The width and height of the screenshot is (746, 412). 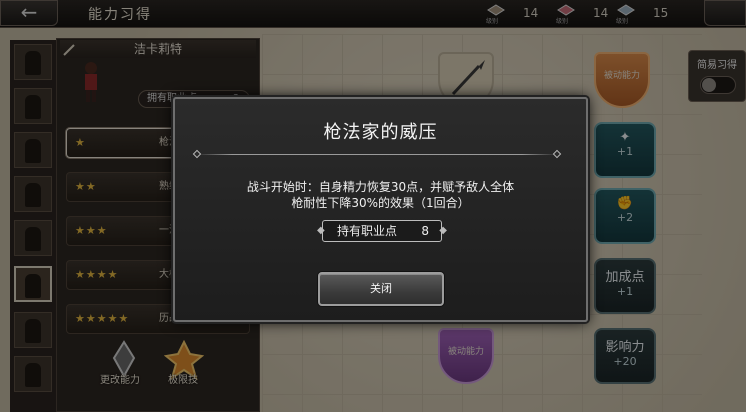 I want to click on close-button: 关闭, so click(x=381, y=289).